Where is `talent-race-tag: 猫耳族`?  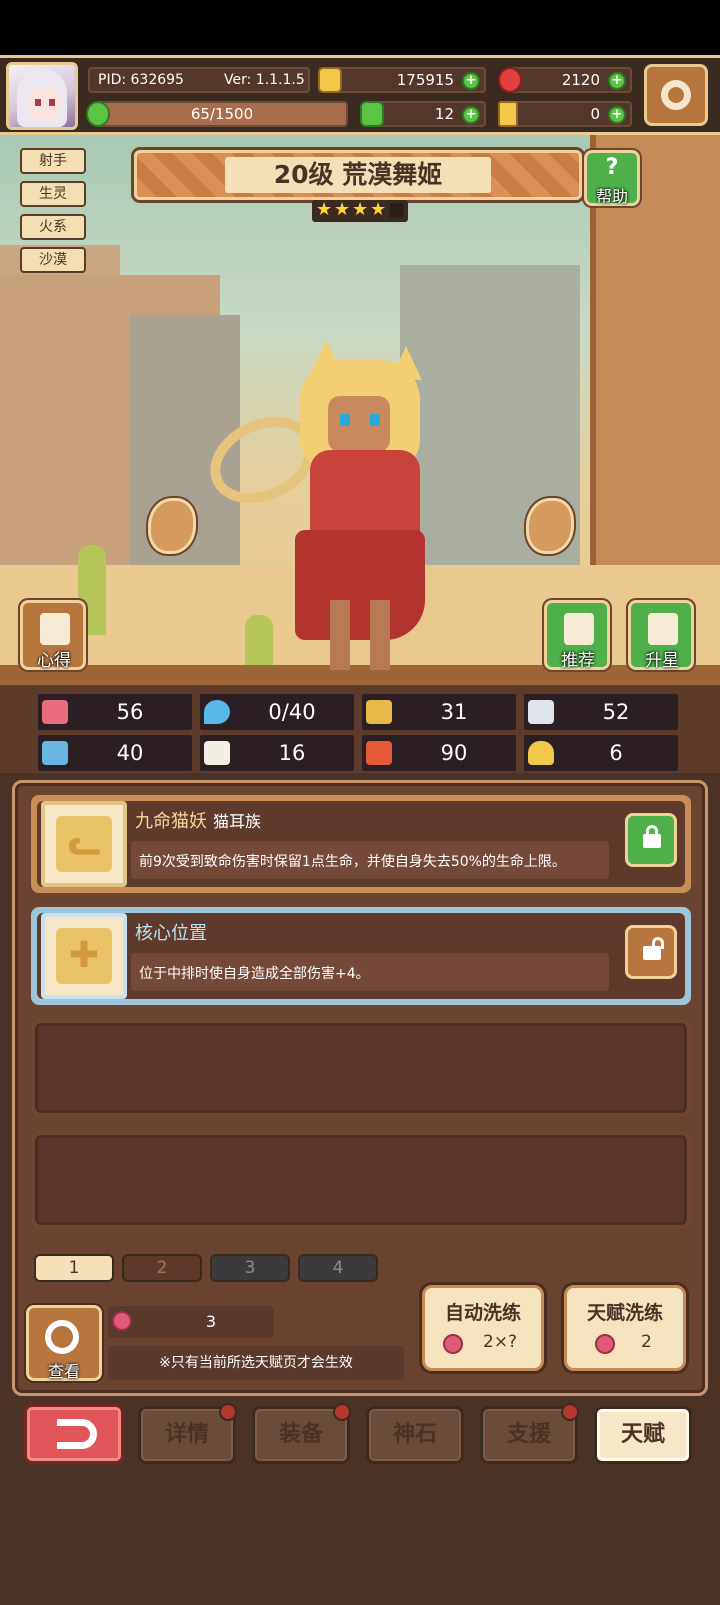
talent-race-tag: 猫耳族 is located at coordinates (237, 821).